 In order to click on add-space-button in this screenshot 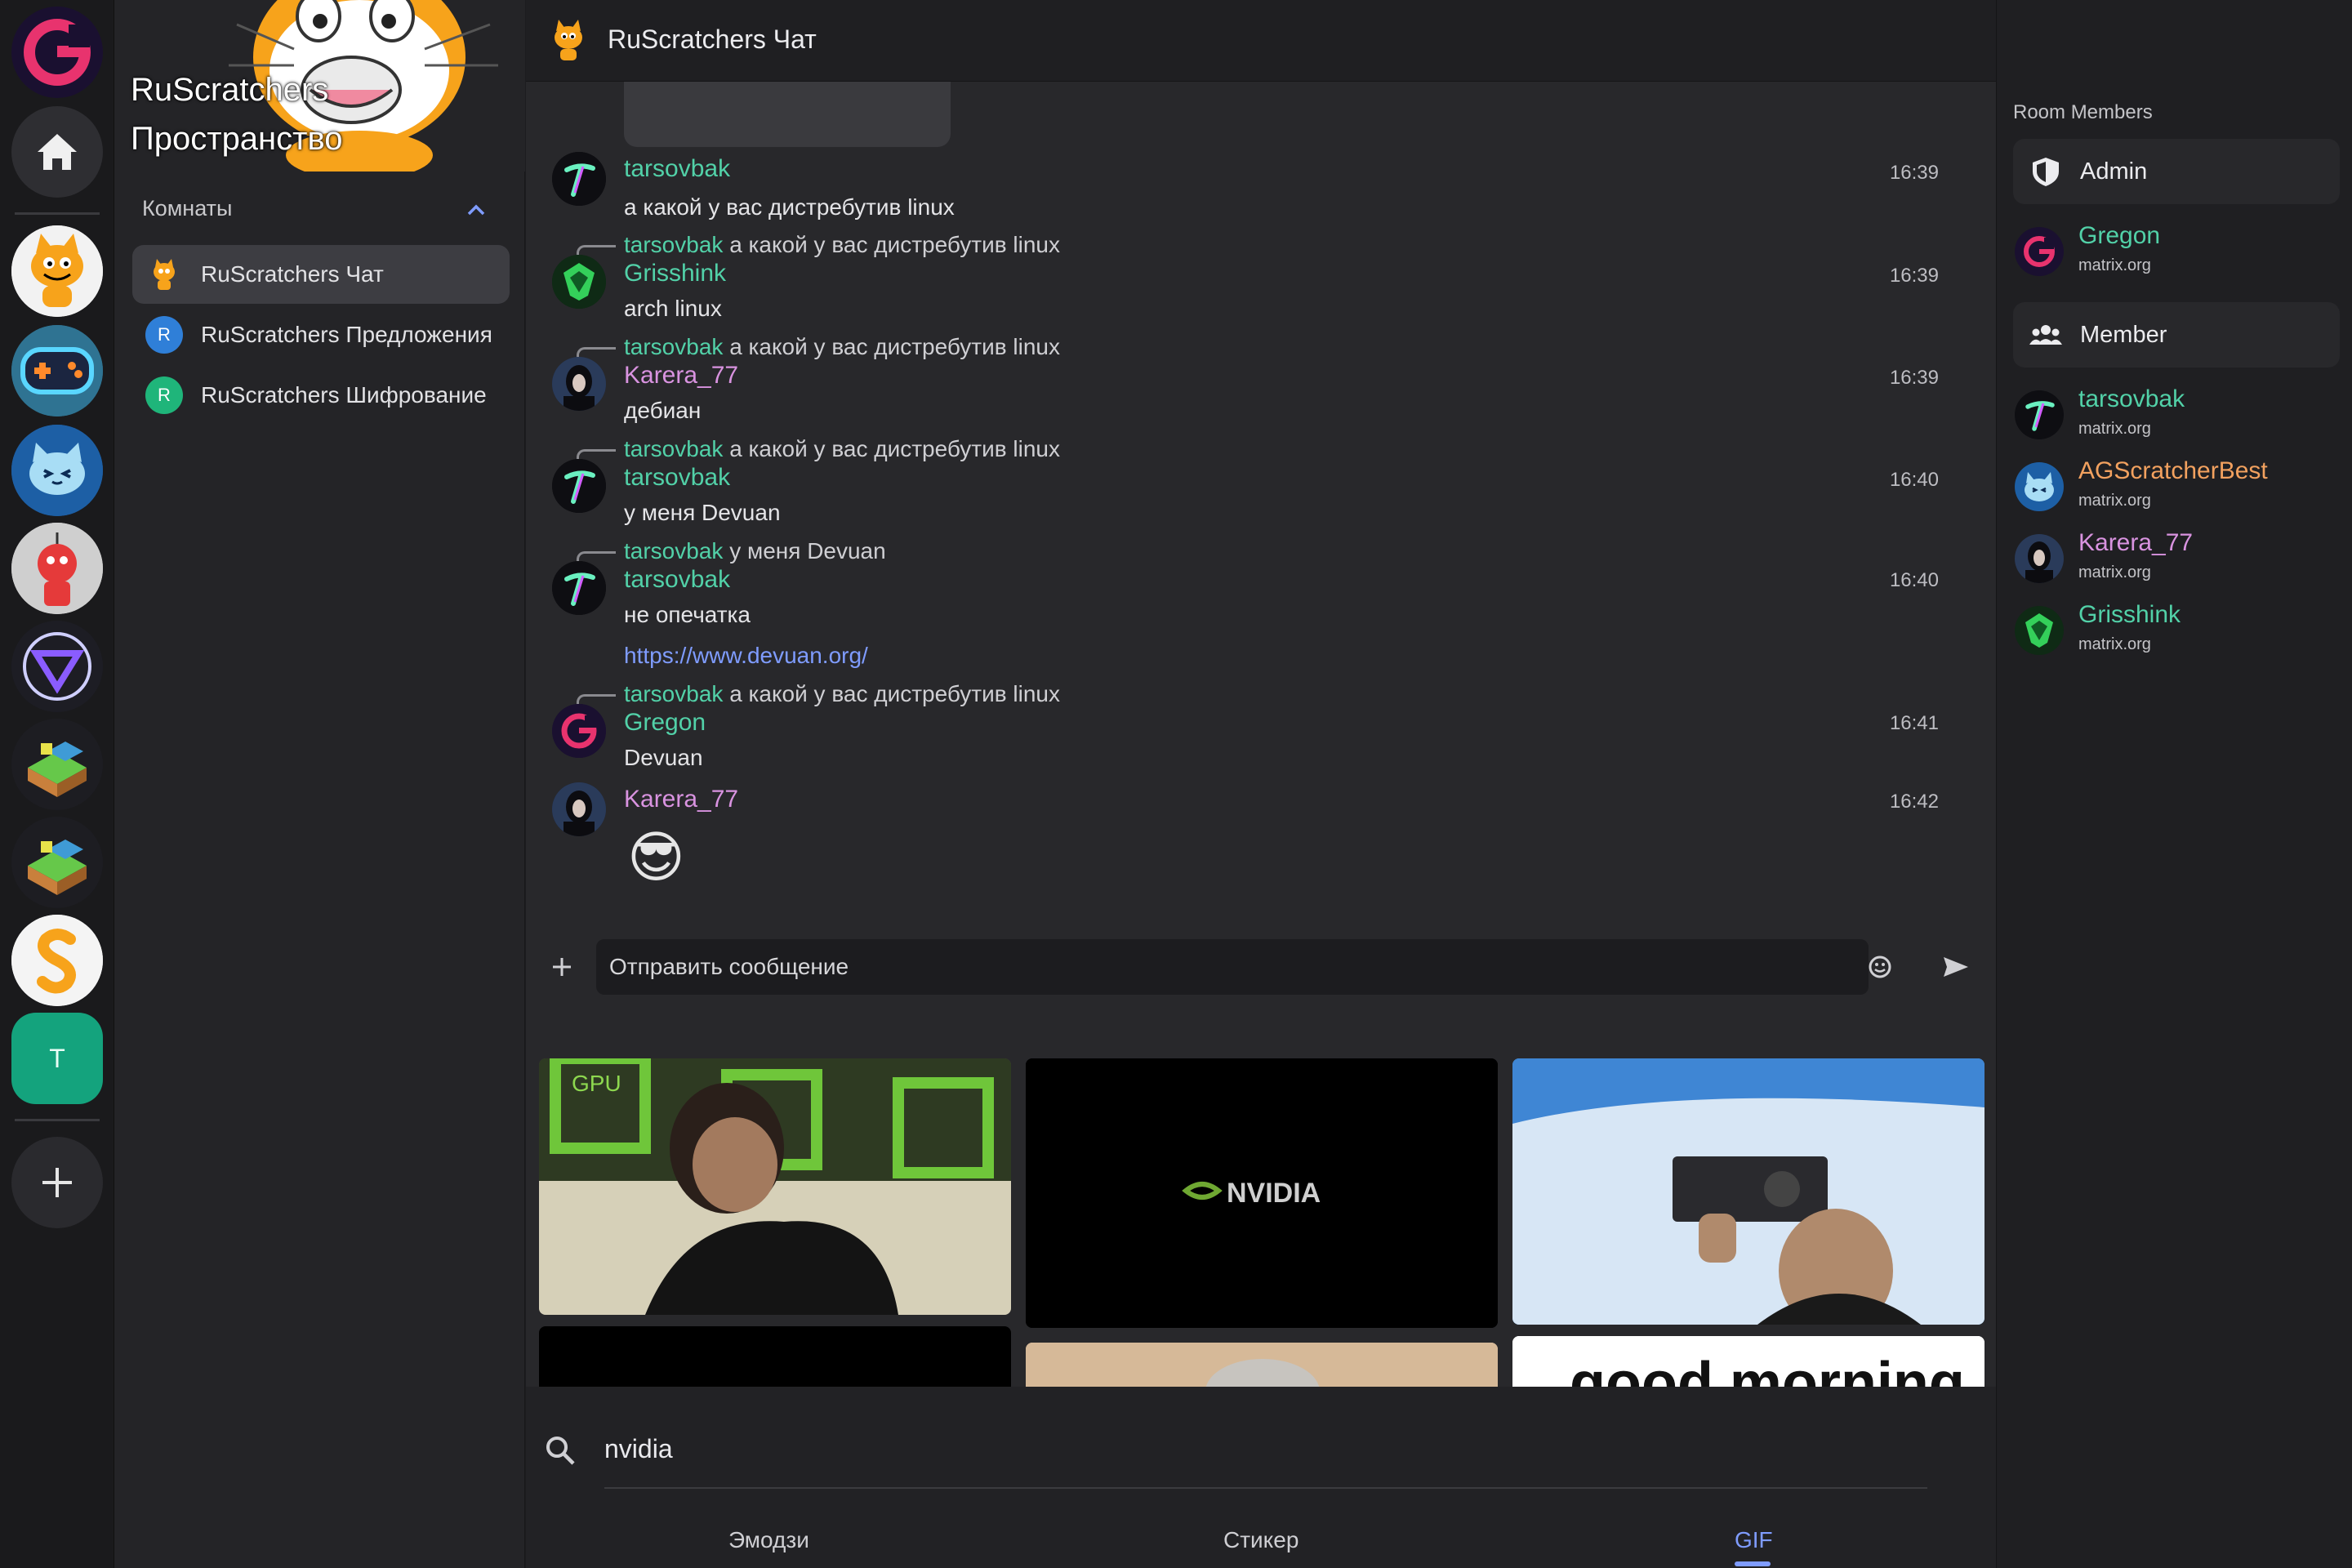, I will do `click(57, 1182)`.